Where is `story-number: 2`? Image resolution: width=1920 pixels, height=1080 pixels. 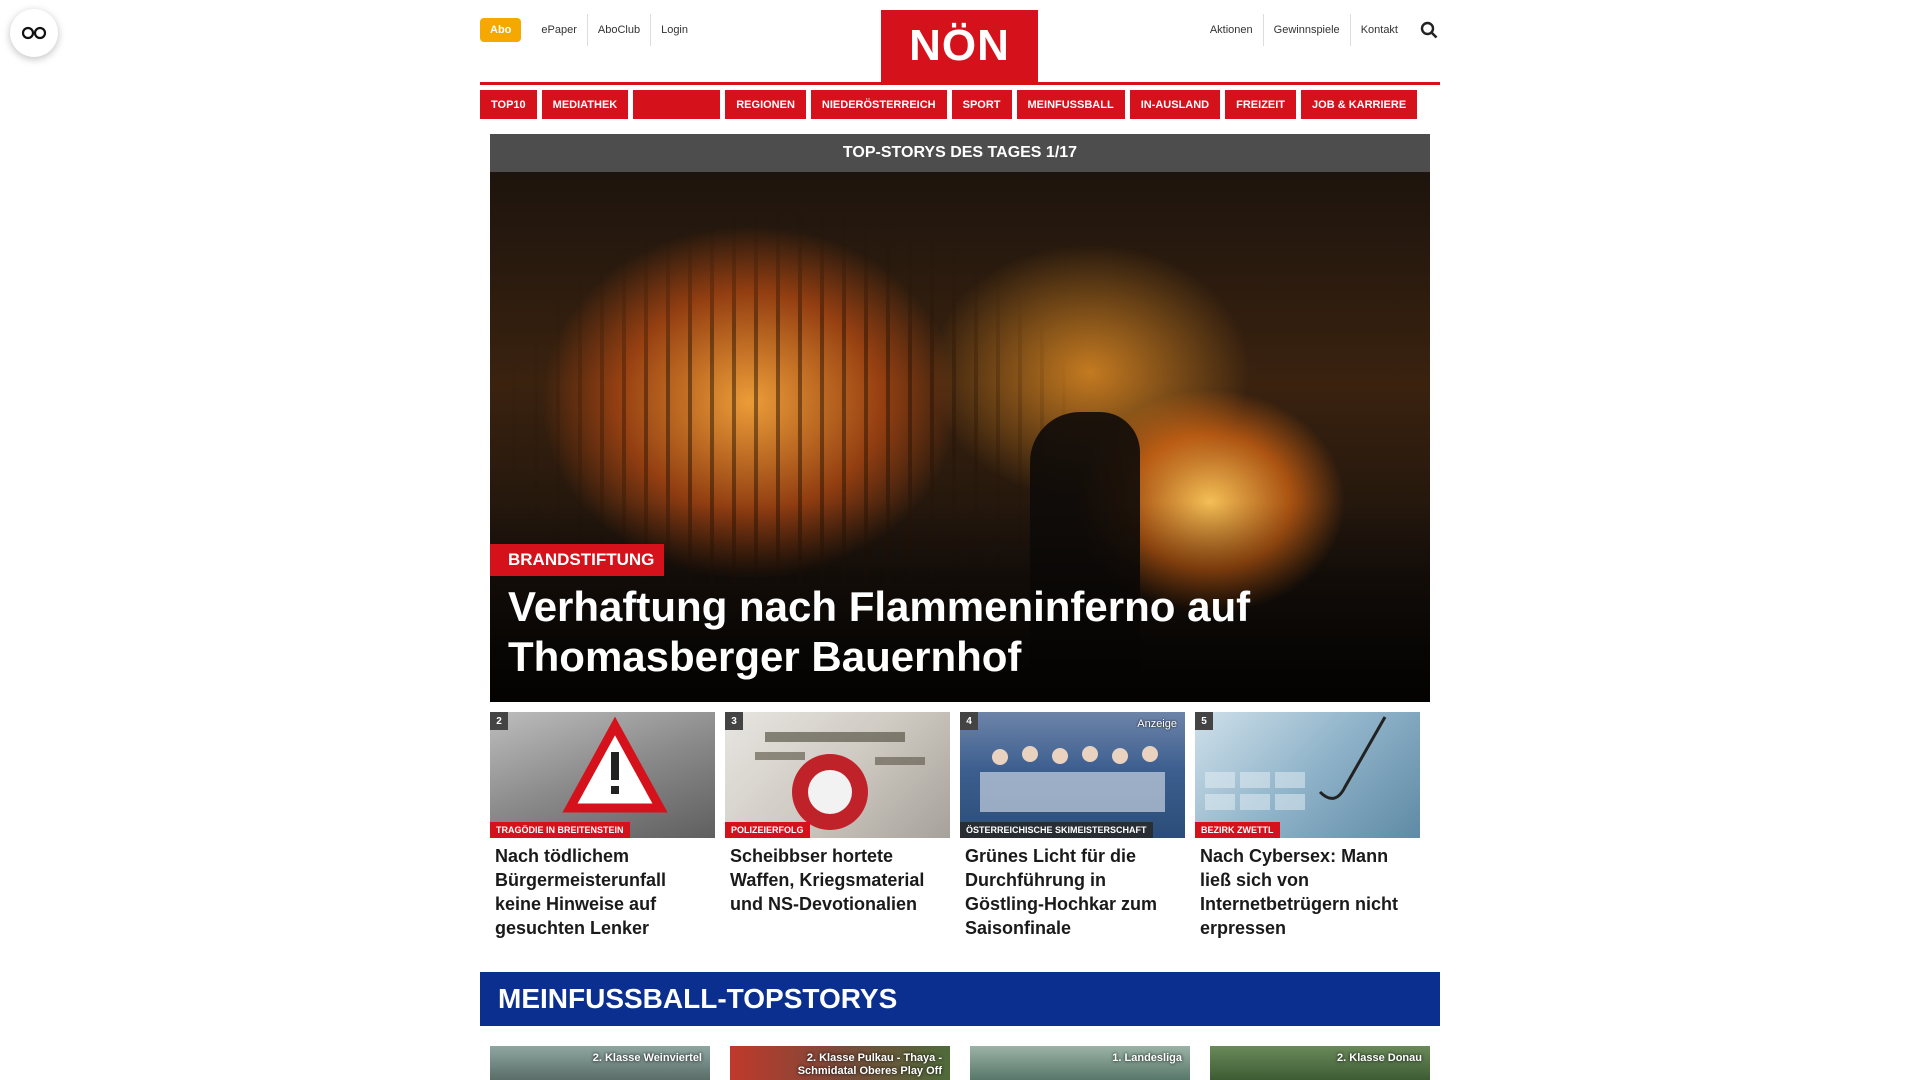 story-number: 2 is located at coordinates (499, 721).